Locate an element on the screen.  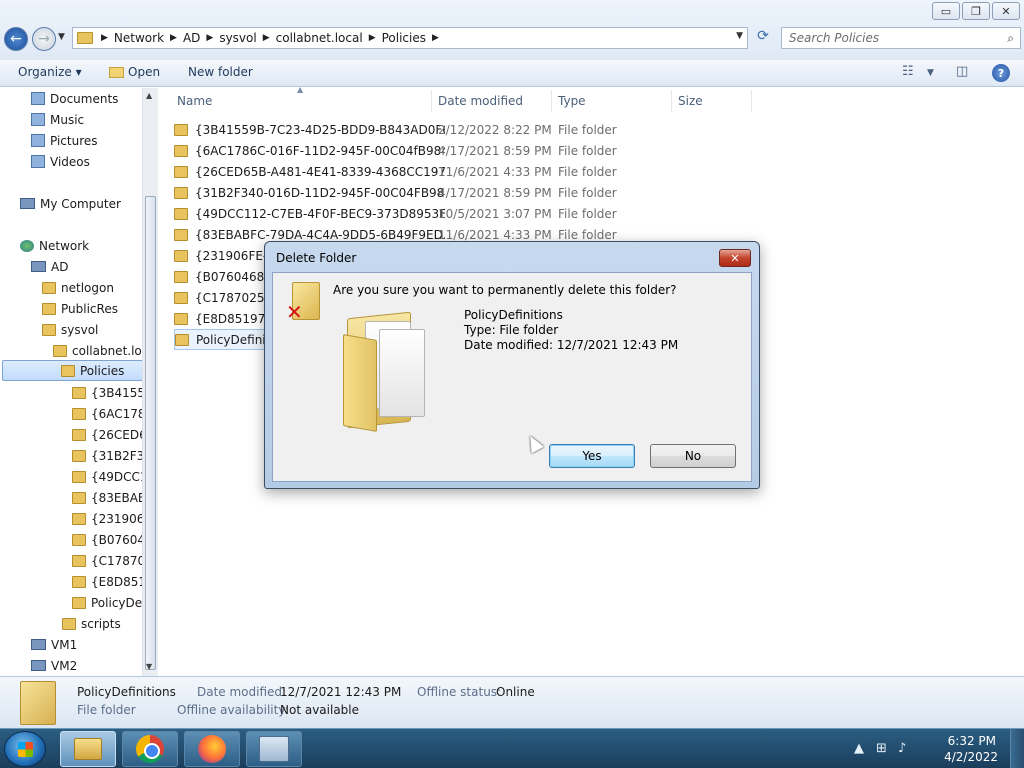
organize-button: Organize ▾ is located at coordinates (50, 72).